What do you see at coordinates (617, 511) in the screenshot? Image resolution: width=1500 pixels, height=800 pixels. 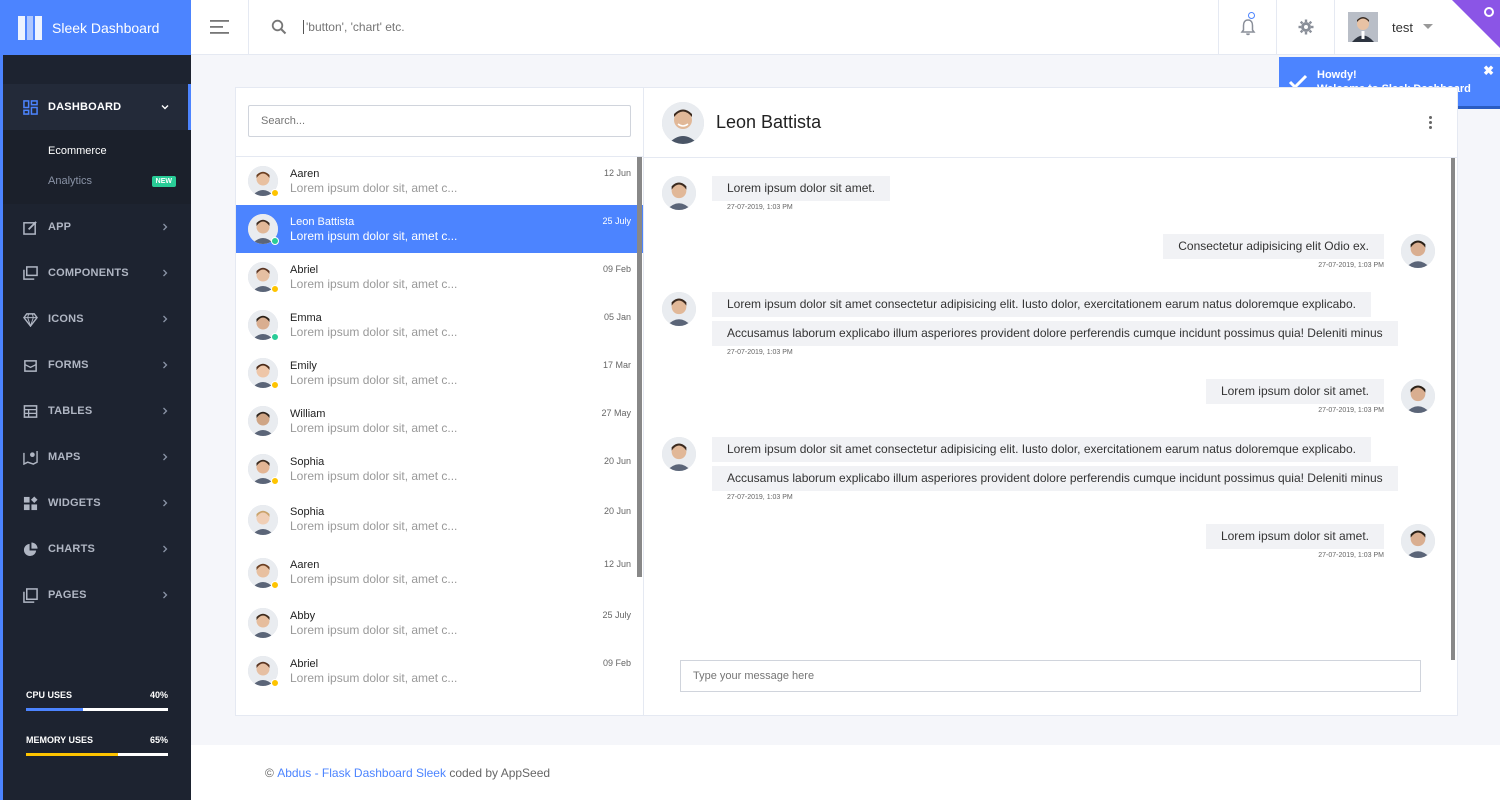 I see `contact-date: 20 Jun` at bounding box center [617, 511].